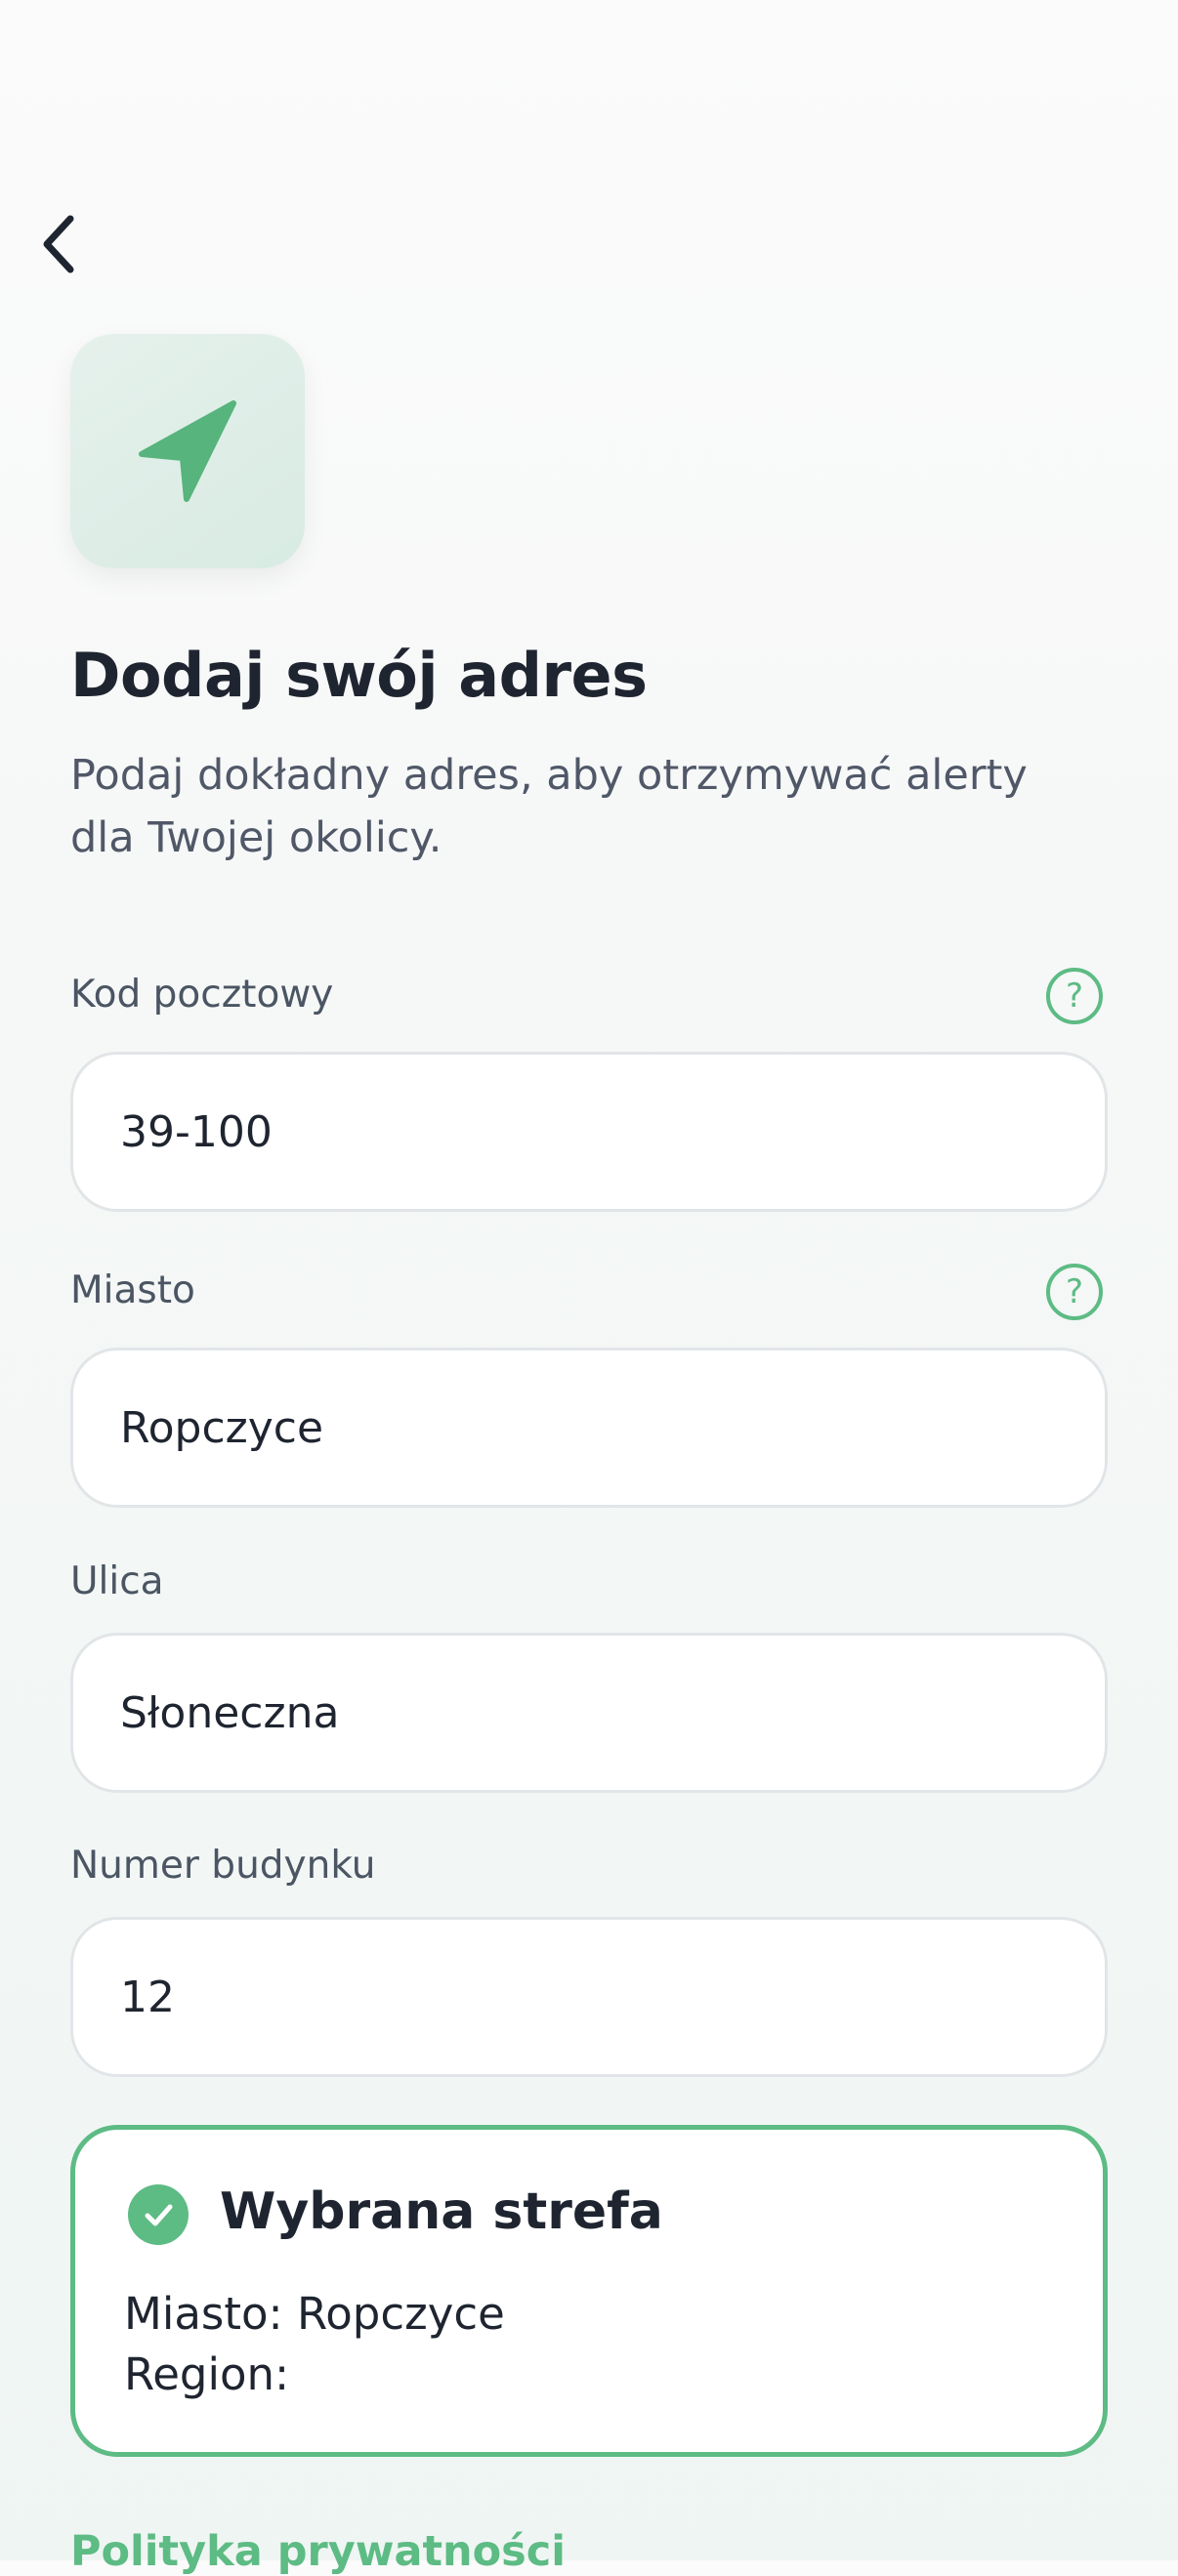 Image resolution: width=1178 pixels, height=2576 pixels. What do you see at coordinates (589, 1132) in the screenshot?
I see `postal-code-input` at bounding box center [589, 1132].